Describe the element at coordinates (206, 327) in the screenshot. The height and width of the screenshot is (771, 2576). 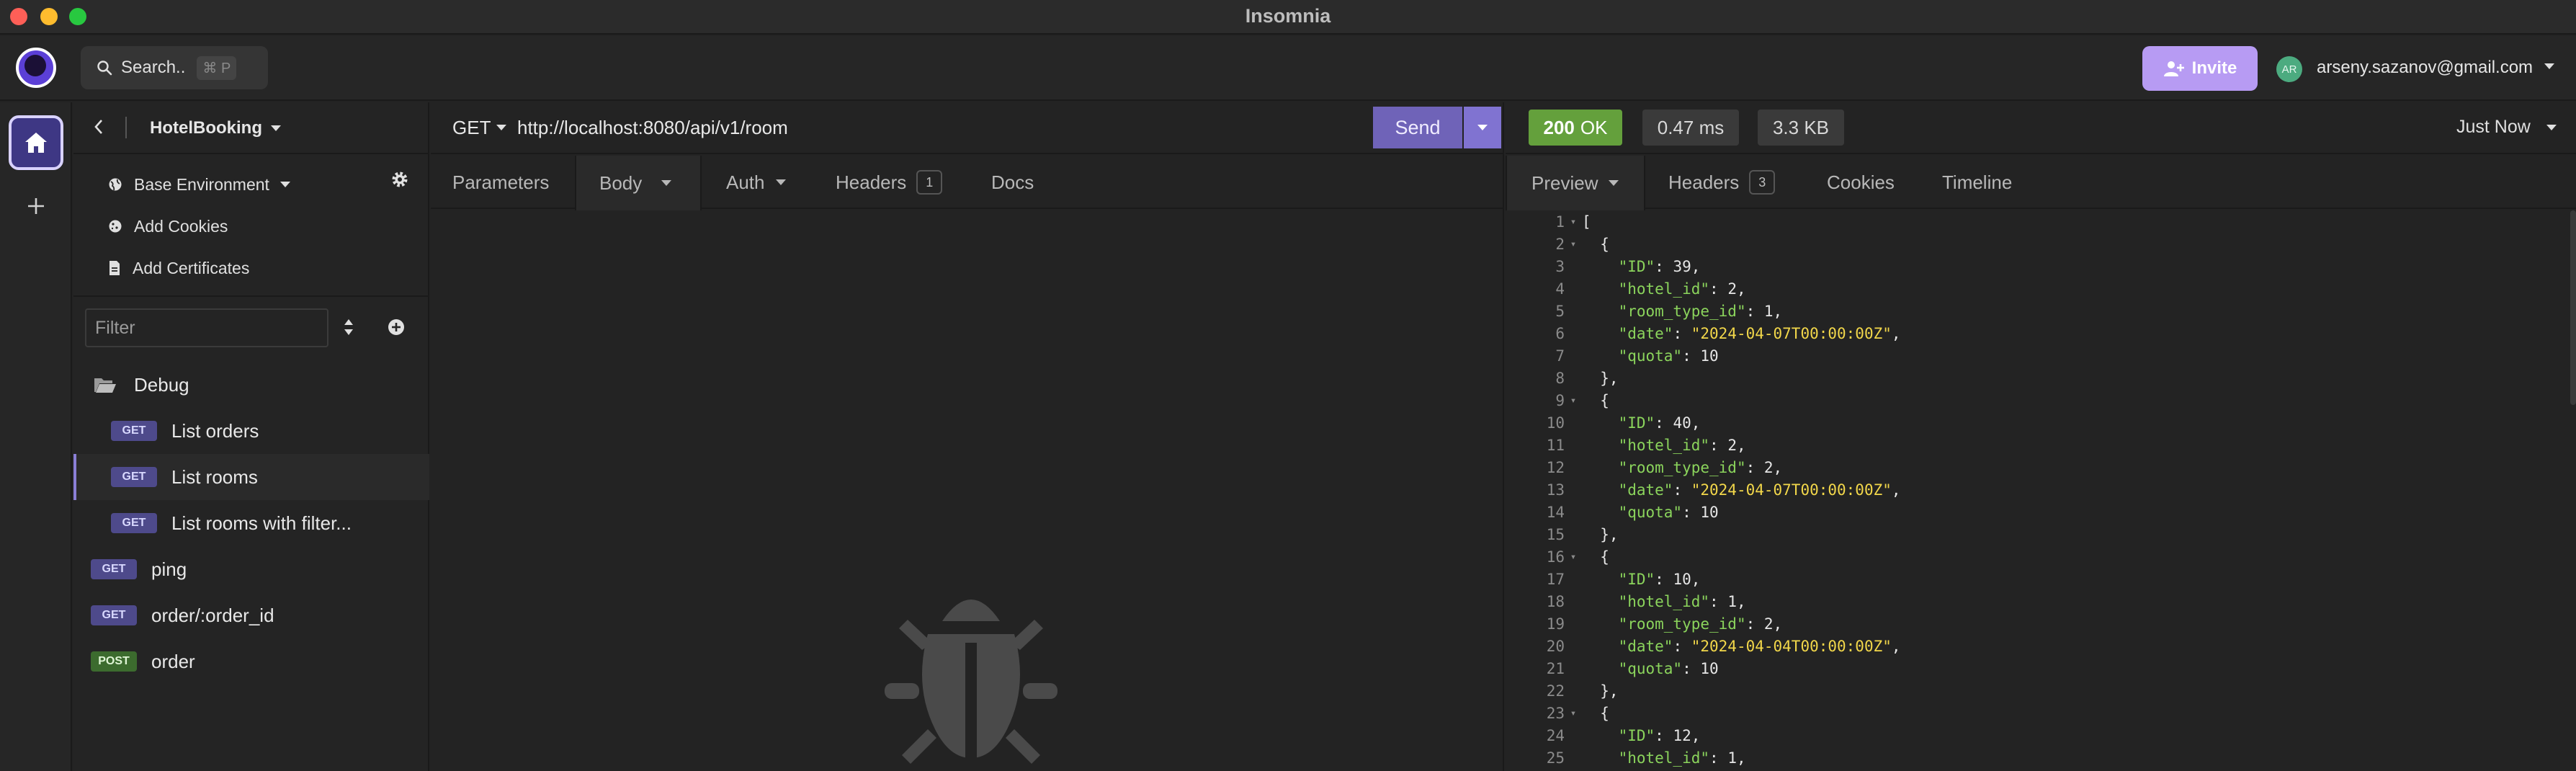
I see `filter-input` at that location.